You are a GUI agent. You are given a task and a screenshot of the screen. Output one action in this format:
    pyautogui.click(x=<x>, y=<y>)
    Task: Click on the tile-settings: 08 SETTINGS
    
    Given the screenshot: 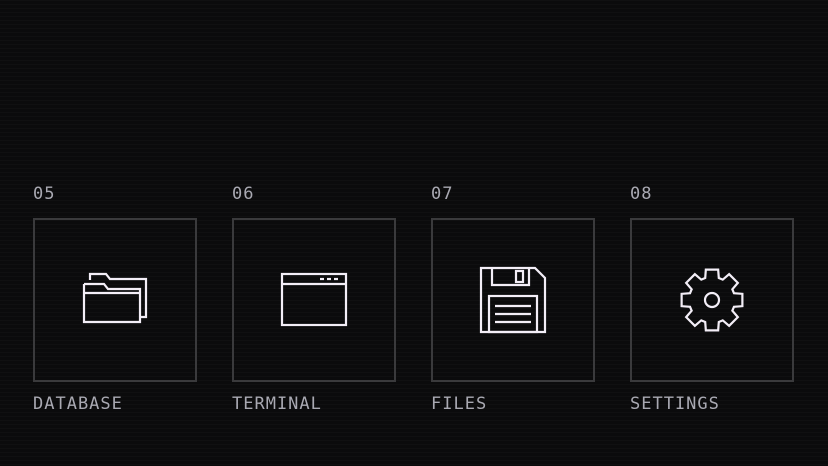 What is the action you would take?
    pyautogui.click(x=714, y=297)
    